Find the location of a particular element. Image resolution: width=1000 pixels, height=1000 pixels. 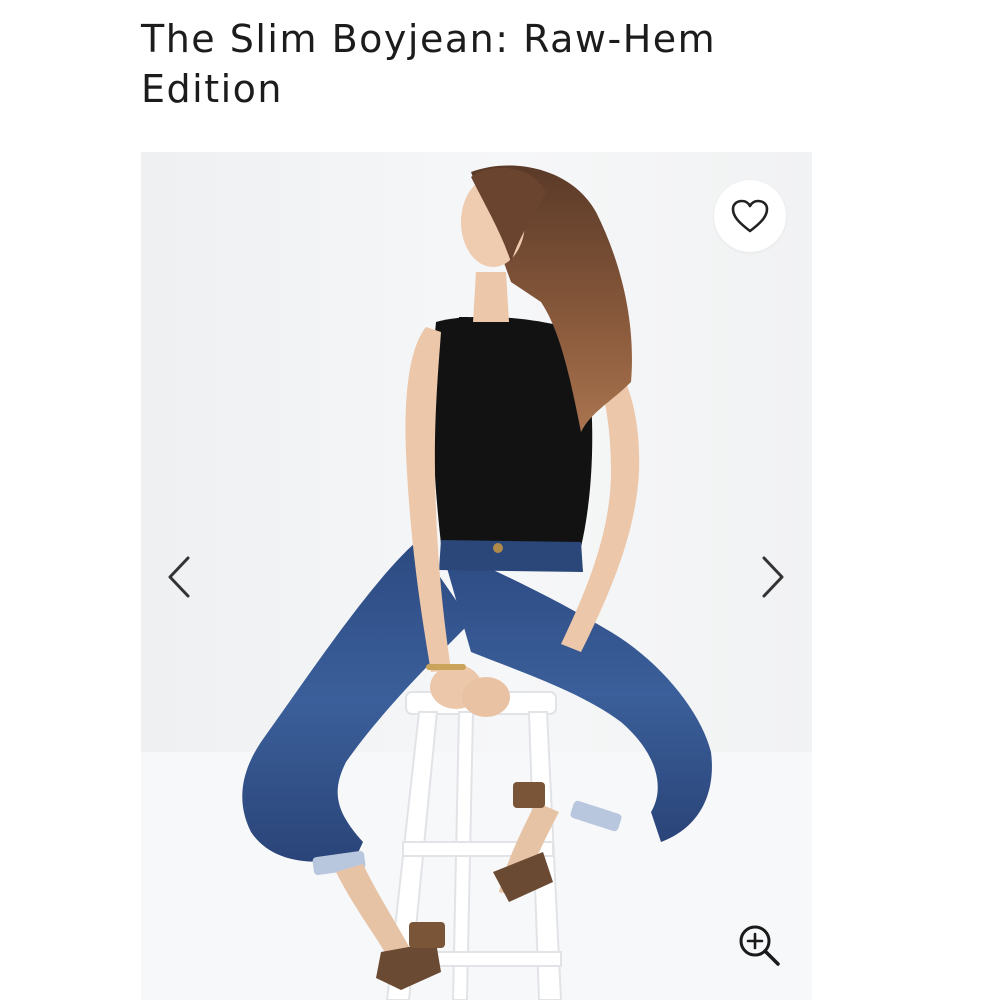

heart-outline-icon is located at coordinates (750, 216).